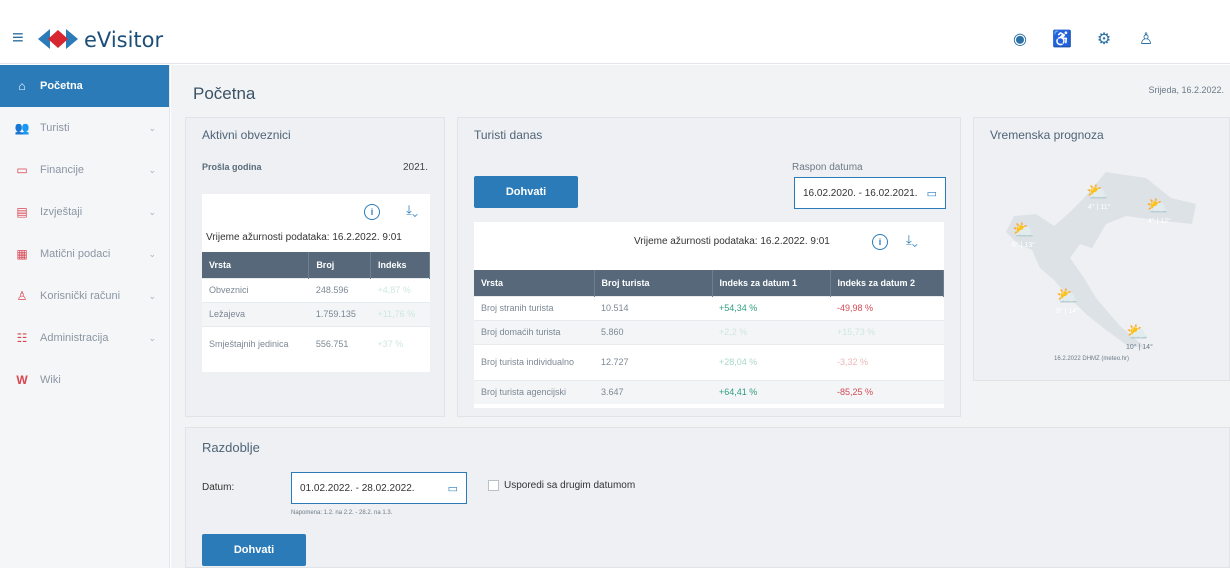 The height and width of the screenshot is (568, 1230). I want to click on cell-indeks-2: -3,32 %, so click(887, 361).